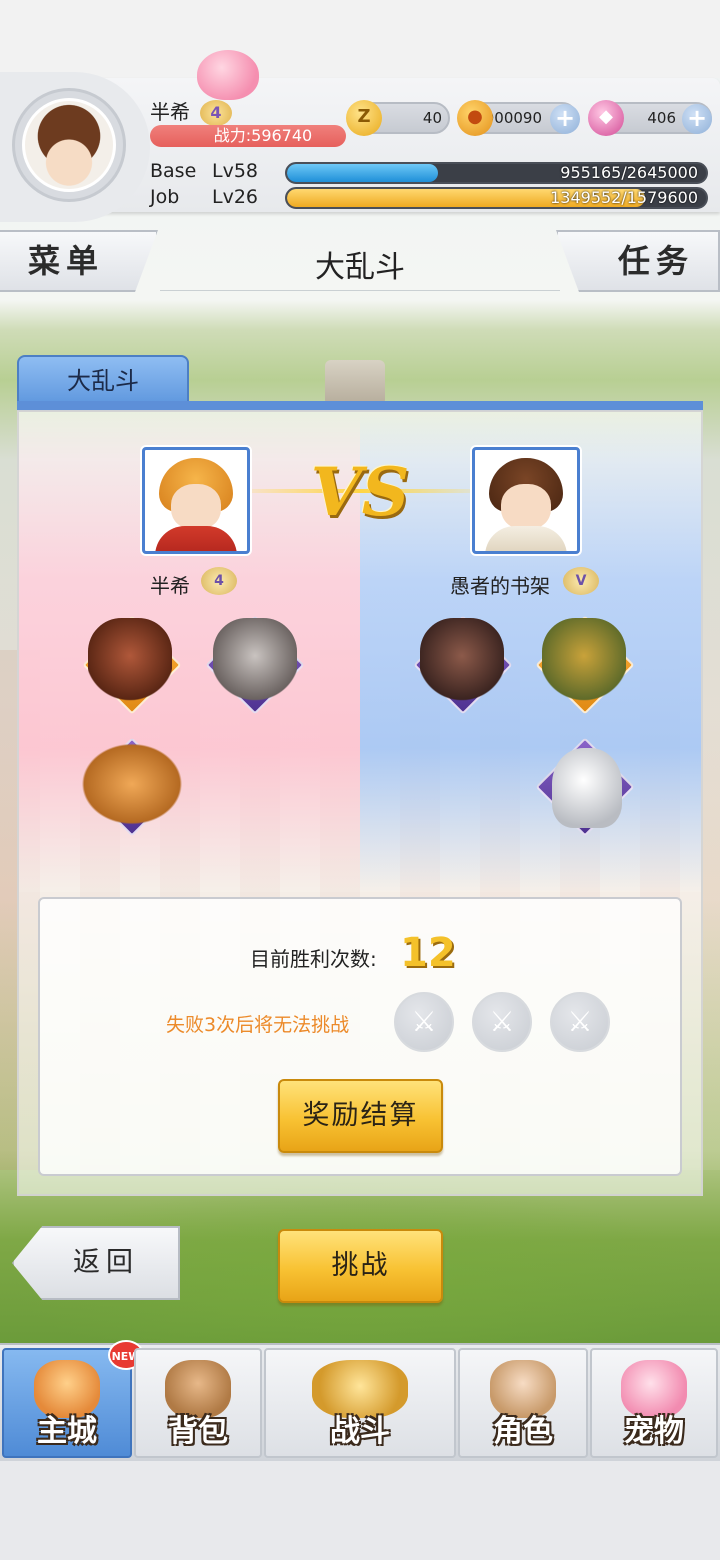  I want to click on left-pet-orc-warrior, so click(255, 660).